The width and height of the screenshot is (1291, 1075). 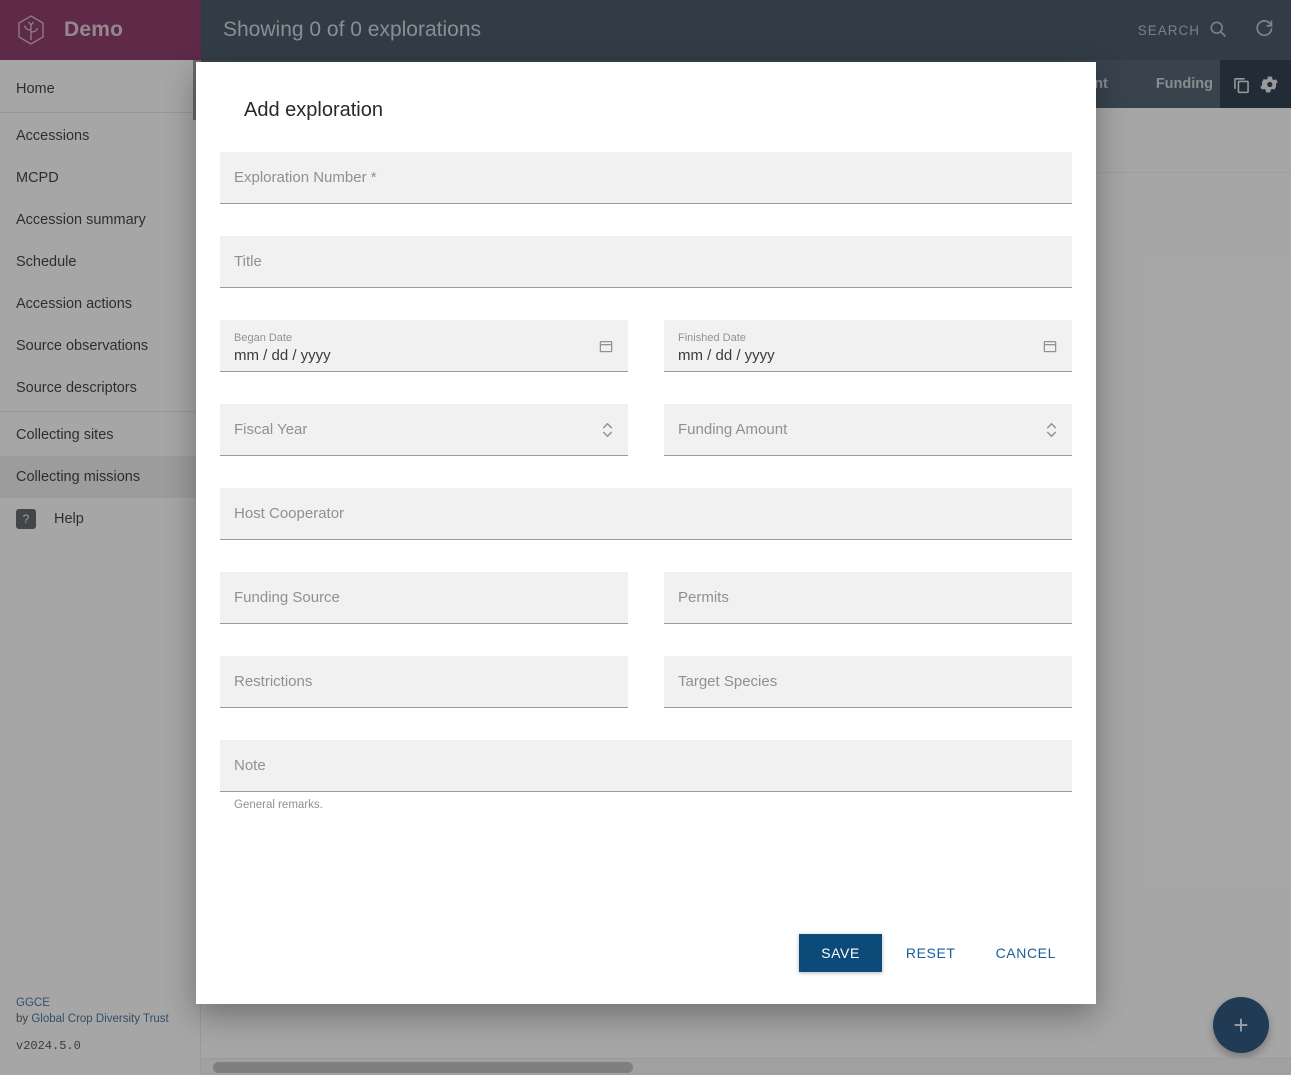 I want to click on form-row-funding-permits: Funding Source Permits, so click(x=646, y=598).